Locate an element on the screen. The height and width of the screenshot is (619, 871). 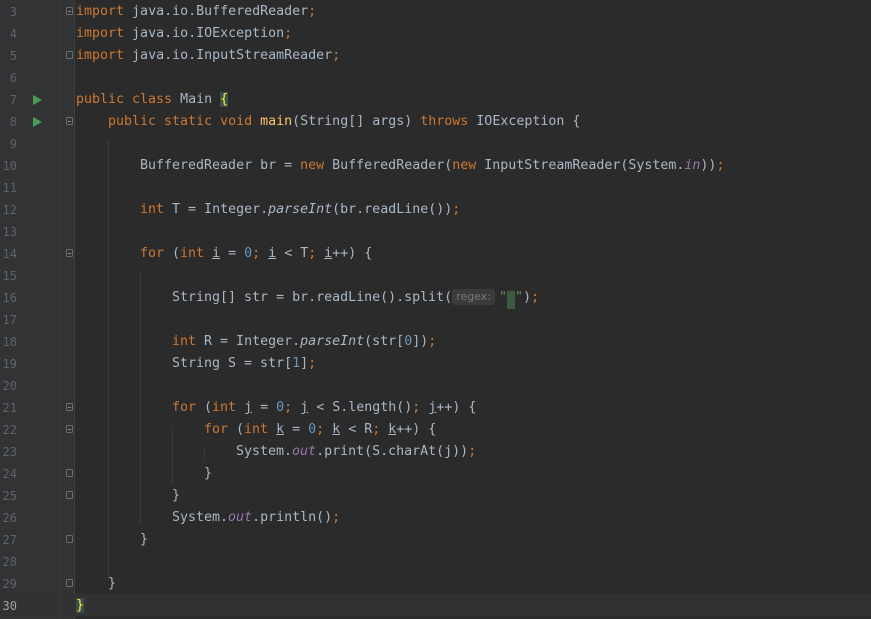
code-text: import java.io.IOException; is located at coordinates (184, 34).